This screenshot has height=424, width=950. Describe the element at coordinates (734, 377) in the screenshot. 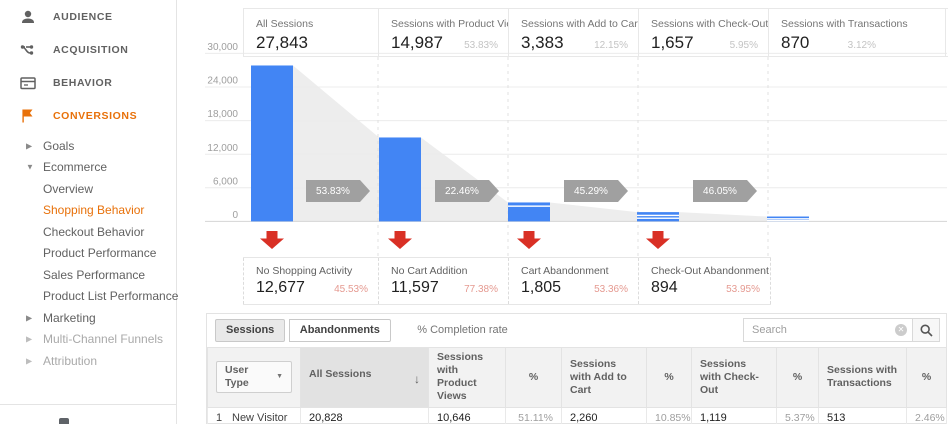

I see `column-header-check-out: Sessions with Check-Out` at that location.